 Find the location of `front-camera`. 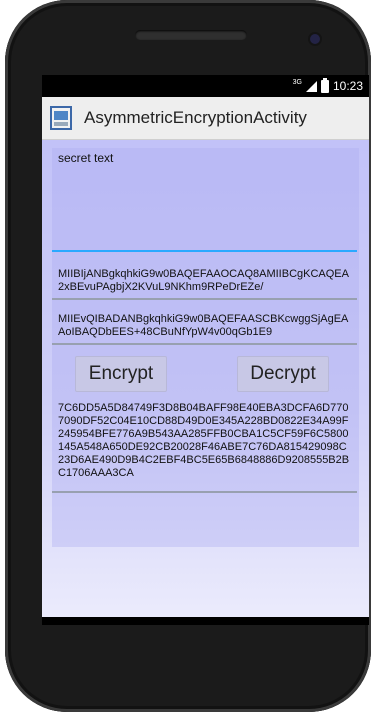

front-camera is located at coordinates (315, 39).